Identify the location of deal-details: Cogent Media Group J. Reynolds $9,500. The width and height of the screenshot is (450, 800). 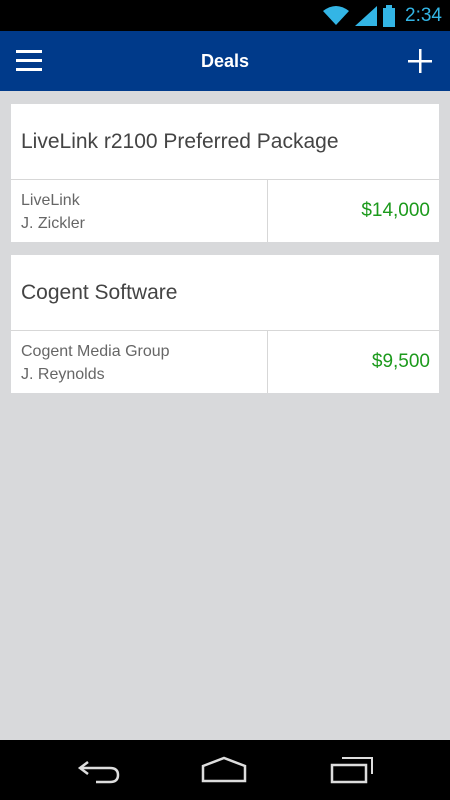
(225, 362).